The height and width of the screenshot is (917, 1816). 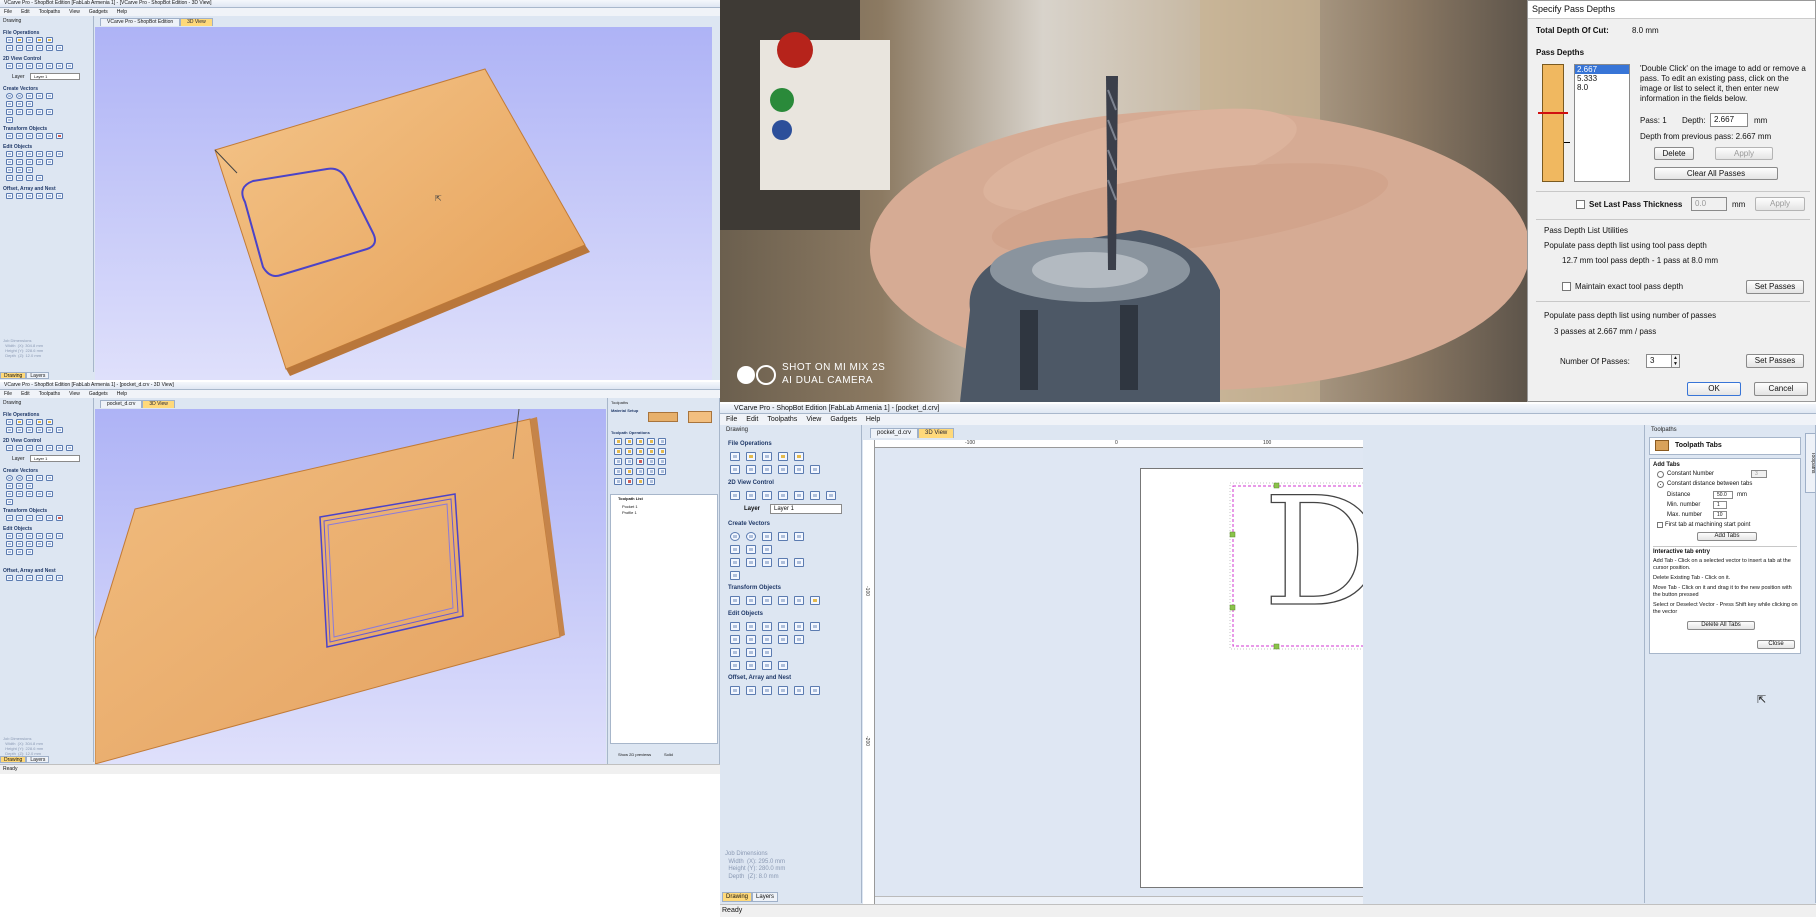 I want to click on pass-list-item: 5.333, so click(x=1602, y=78).